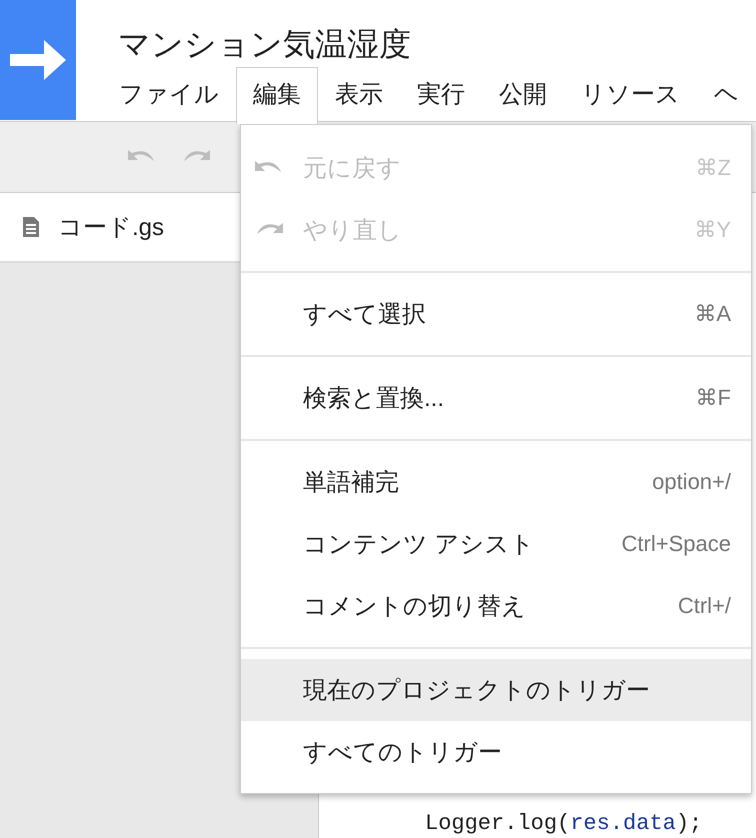 Image resolution: width=756 pixels, height=838 pixels. I want to click on menu-item: ヘ, so click(726, 94).